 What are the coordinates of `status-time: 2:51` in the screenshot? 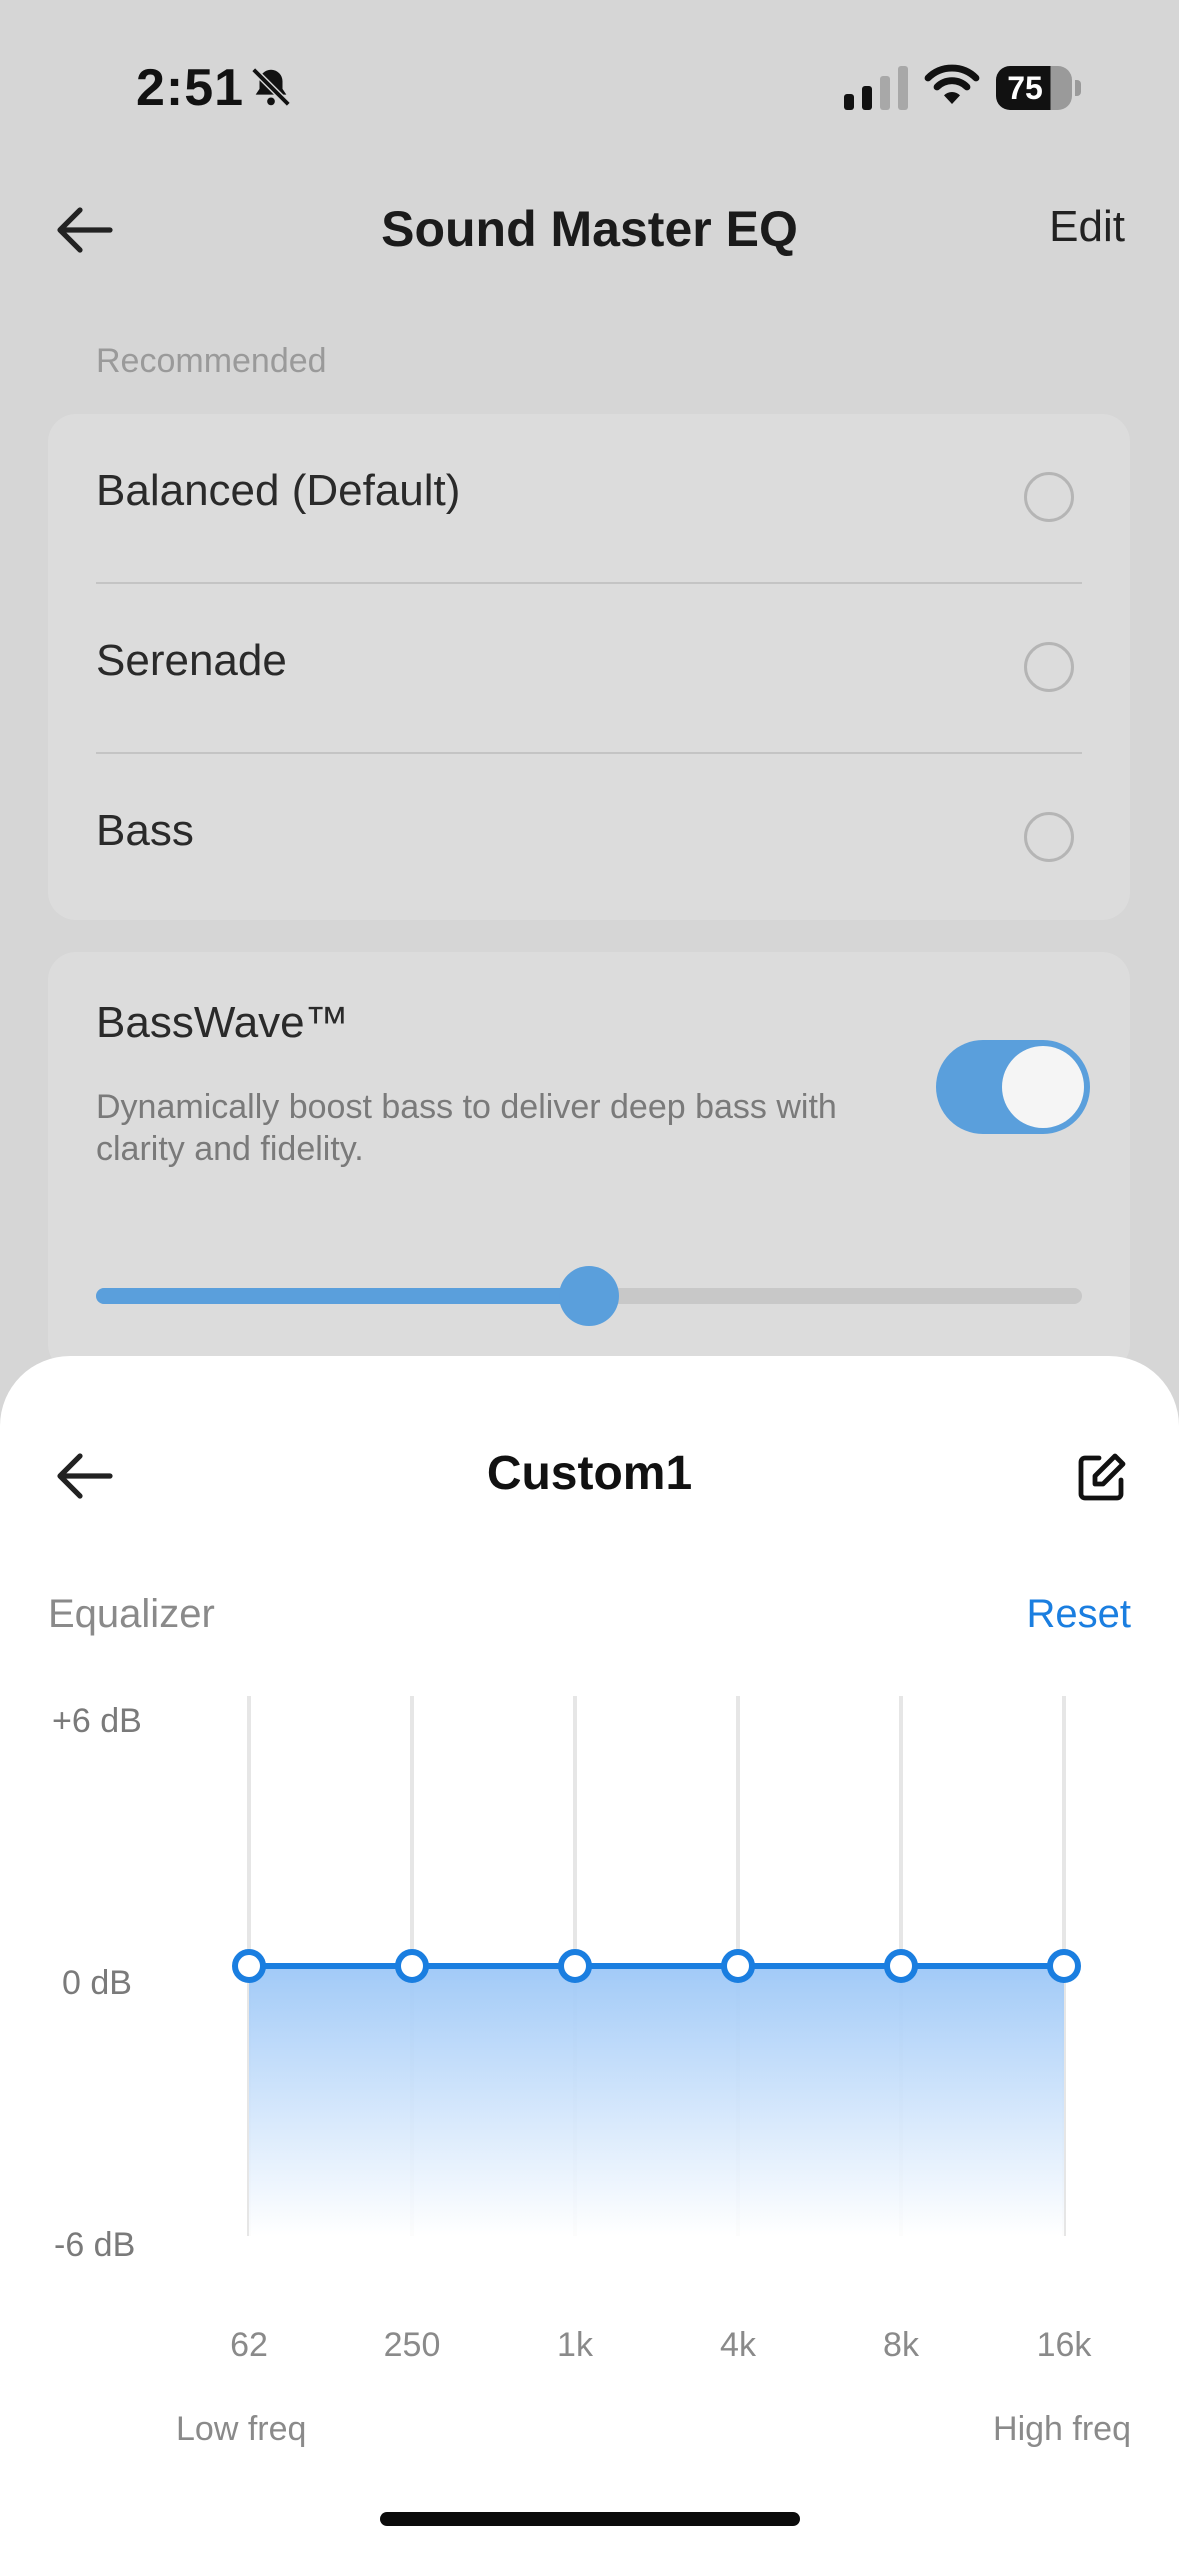 It's located at (190, 88).